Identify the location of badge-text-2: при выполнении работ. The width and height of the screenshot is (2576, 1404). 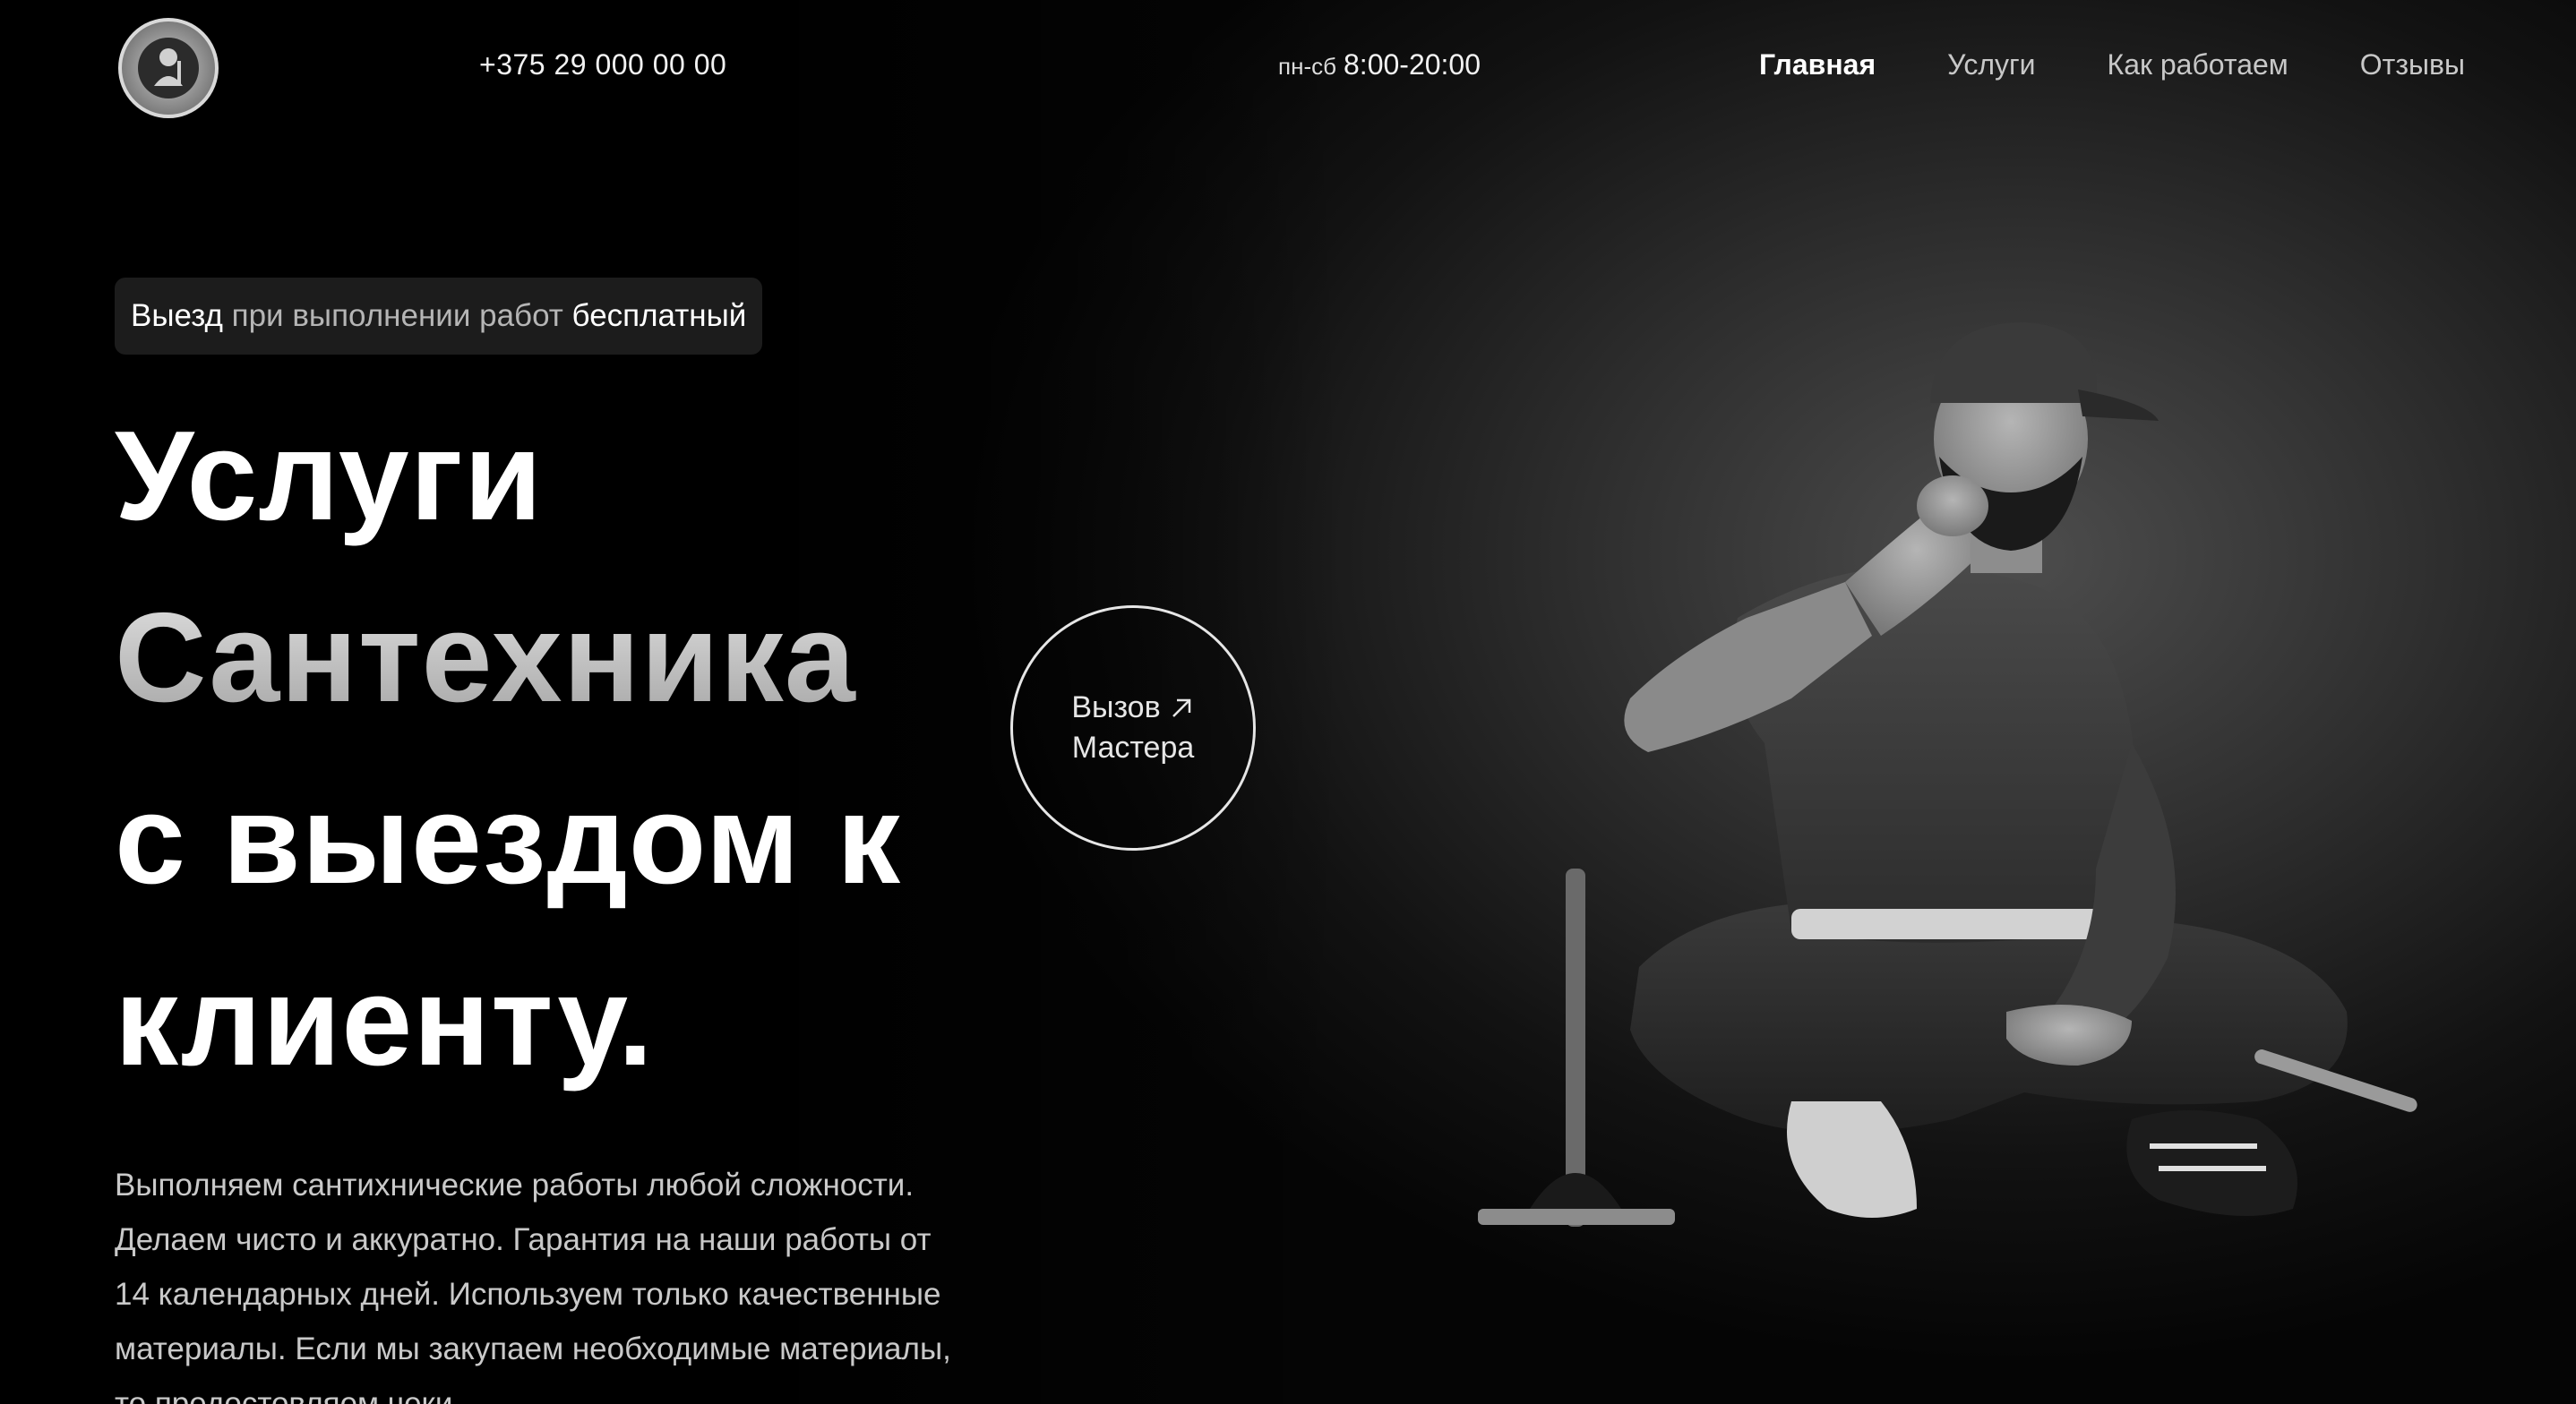
(397, 315).